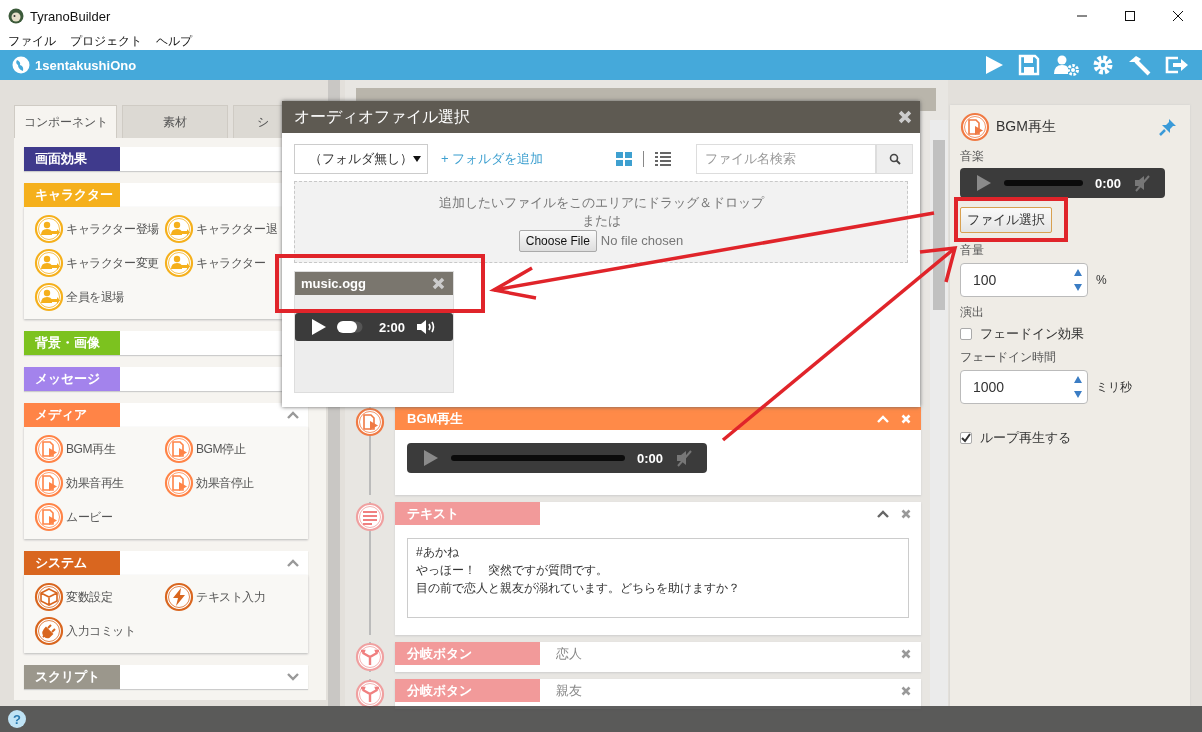 This screenshot has width=1202, height=732. I want to click on unit-label: ミリ秒, so click(1114, 387).